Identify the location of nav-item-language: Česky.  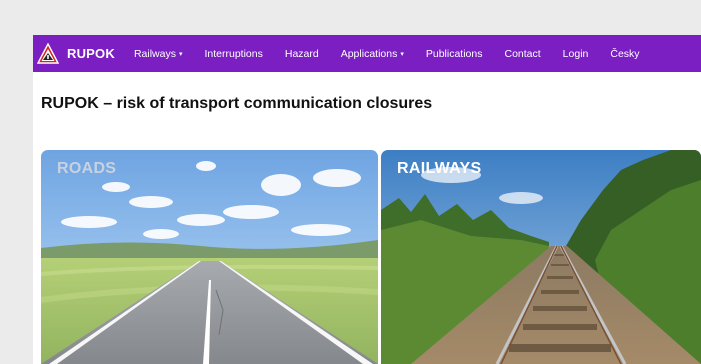
(624, 54).